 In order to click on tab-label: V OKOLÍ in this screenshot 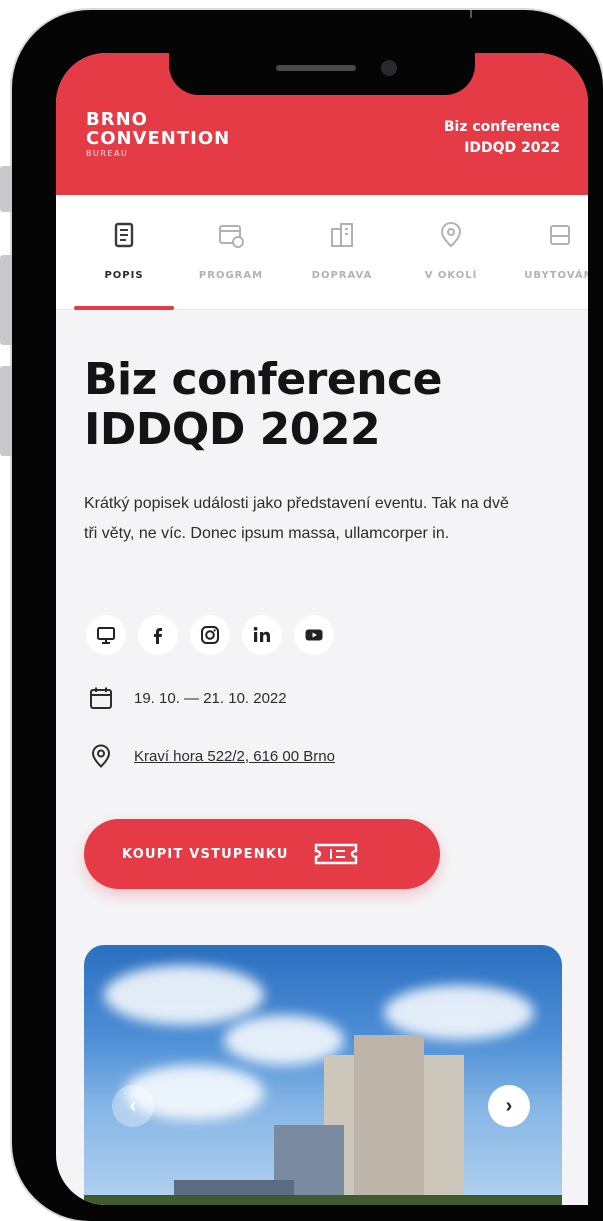, I will do `click(451, 275)`.